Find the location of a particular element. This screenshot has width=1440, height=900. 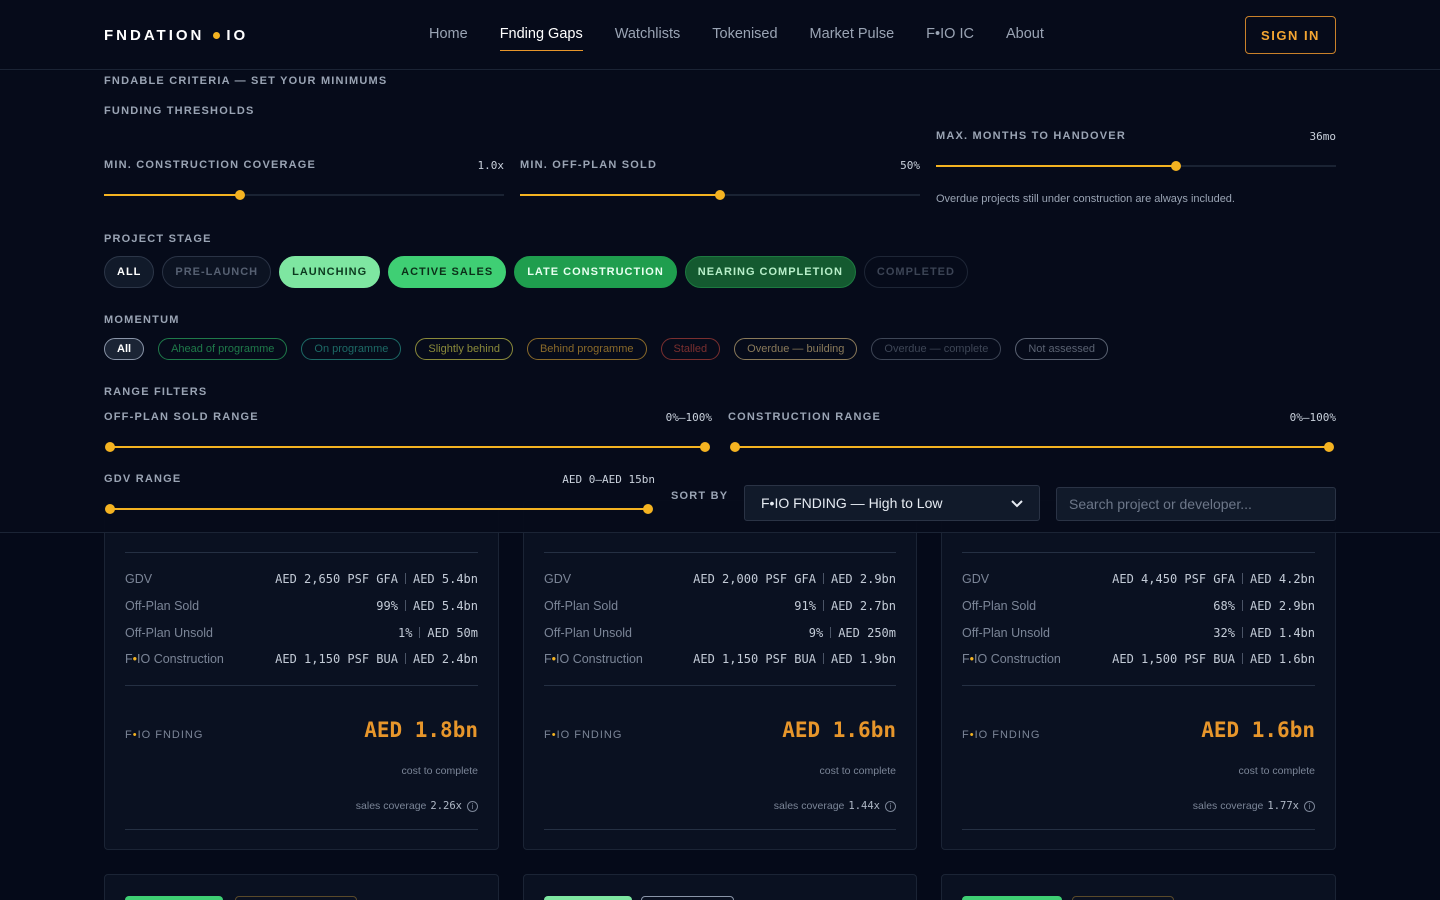

gdv-label: GDV is located at coordinates (558, 579).